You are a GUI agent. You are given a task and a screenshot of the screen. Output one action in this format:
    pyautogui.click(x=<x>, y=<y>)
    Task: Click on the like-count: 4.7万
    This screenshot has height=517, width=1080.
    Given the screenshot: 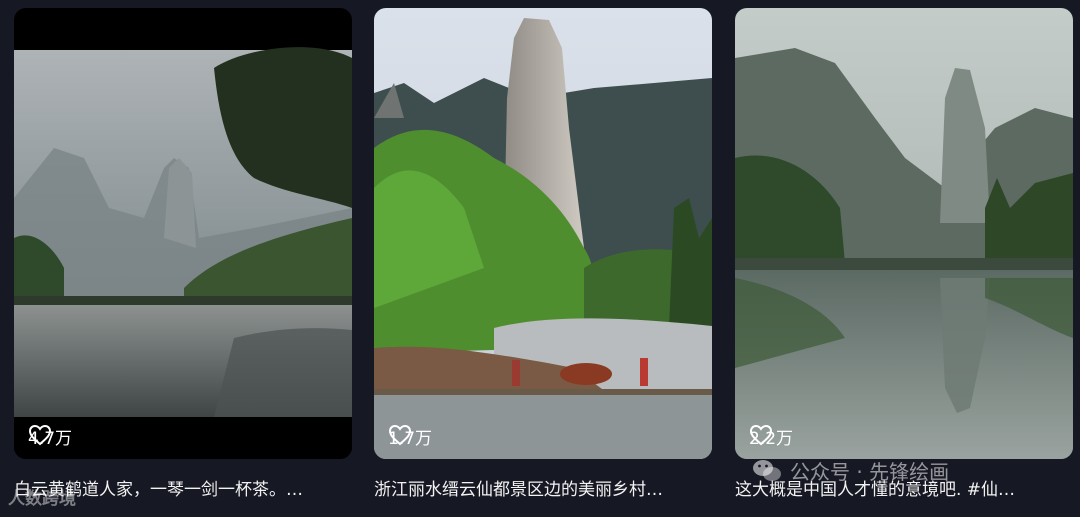 What is the action you would take?
    pyautogui.click(x=50, y=436)
    